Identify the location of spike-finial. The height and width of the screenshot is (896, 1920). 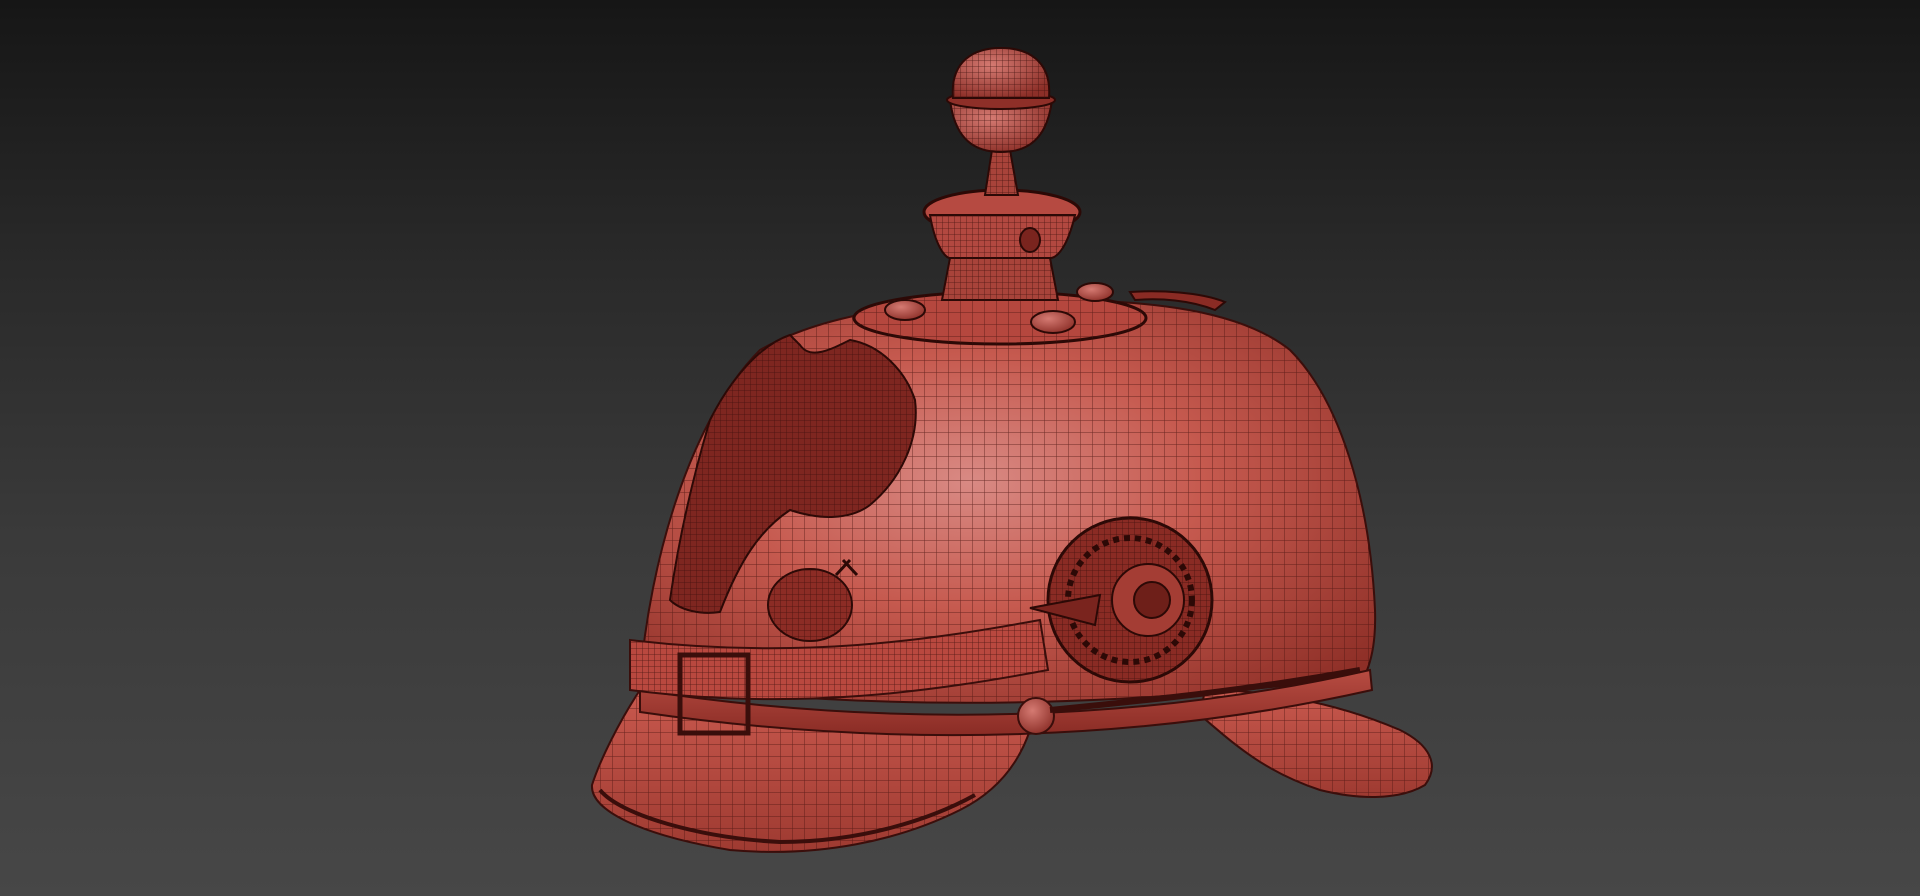
(1001, 121).